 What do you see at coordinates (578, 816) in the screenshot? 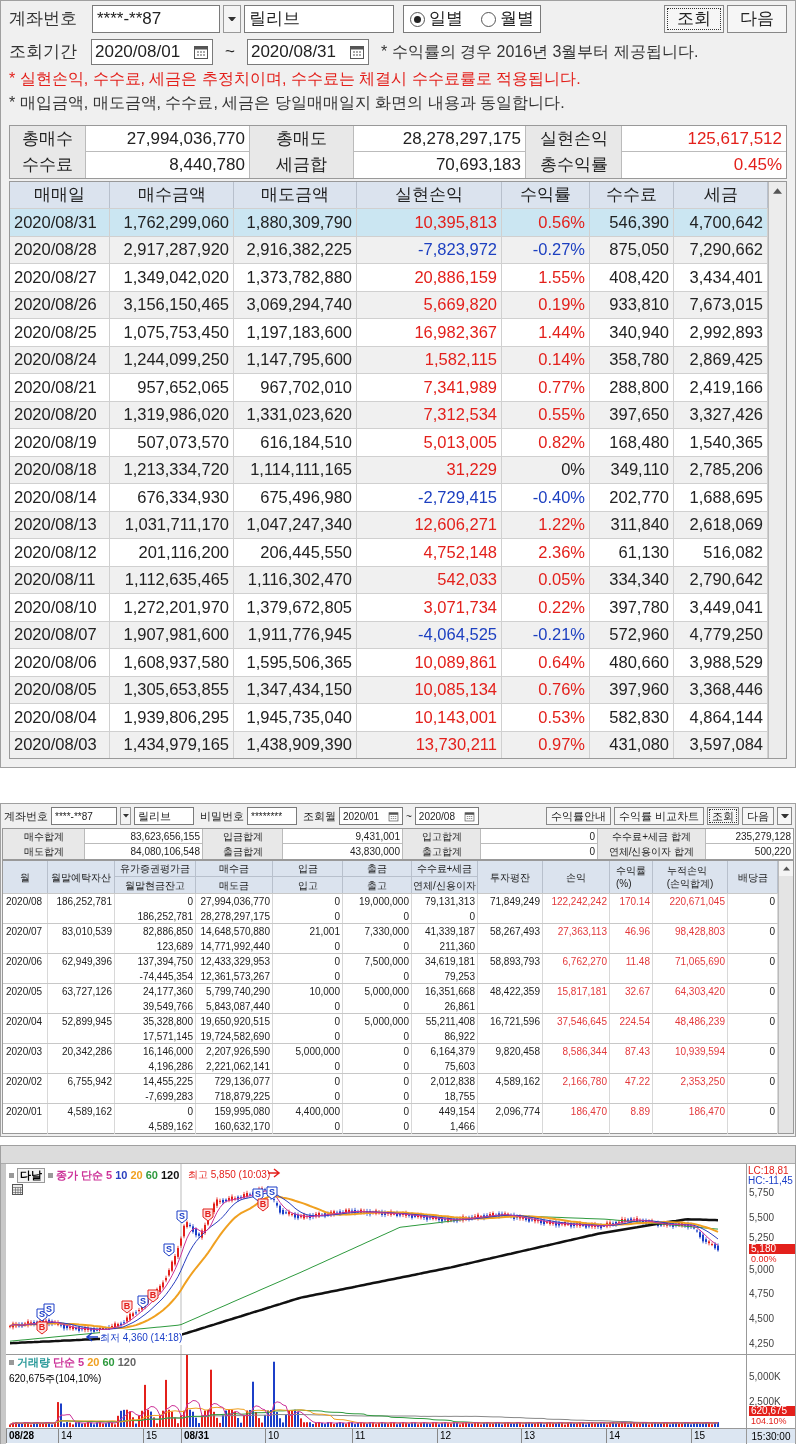
I see `toolbar-button: 수익률안내` at bounding box center [578, 816].